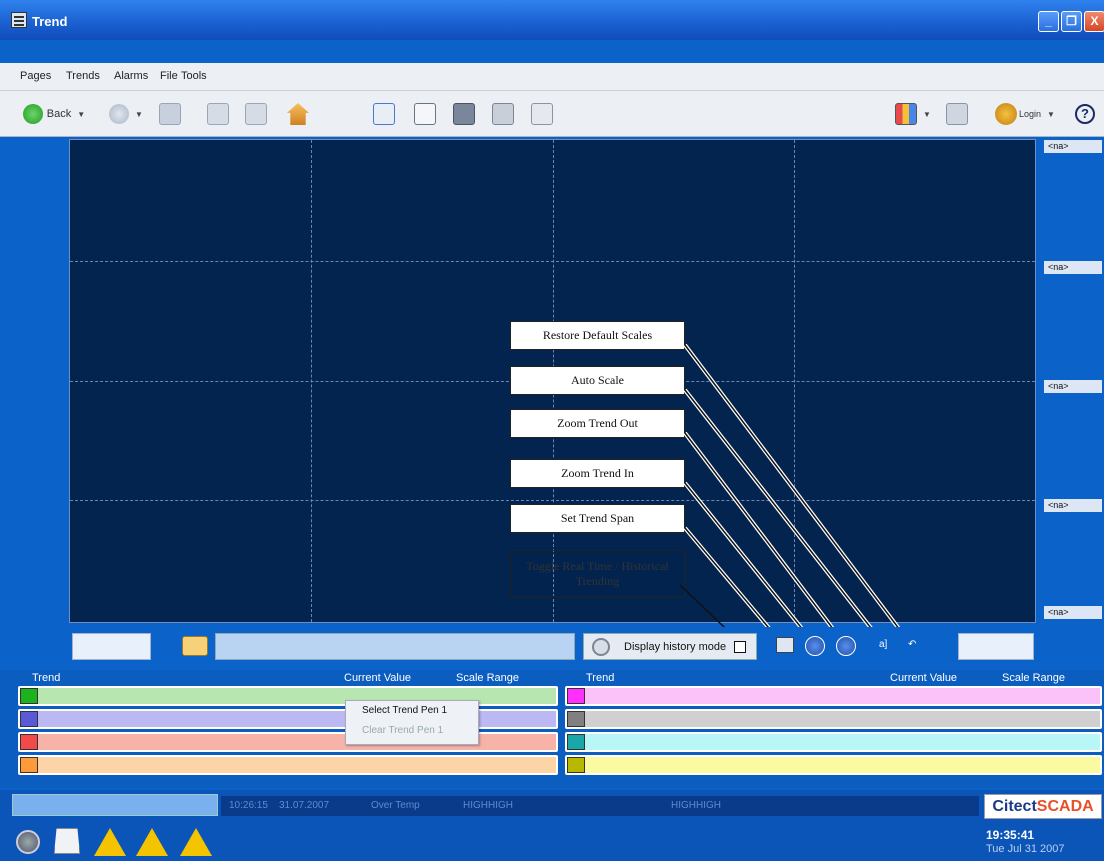 The width and height of the screenshot is (1104, 861). I want to click on print-button, so click(957, 114).